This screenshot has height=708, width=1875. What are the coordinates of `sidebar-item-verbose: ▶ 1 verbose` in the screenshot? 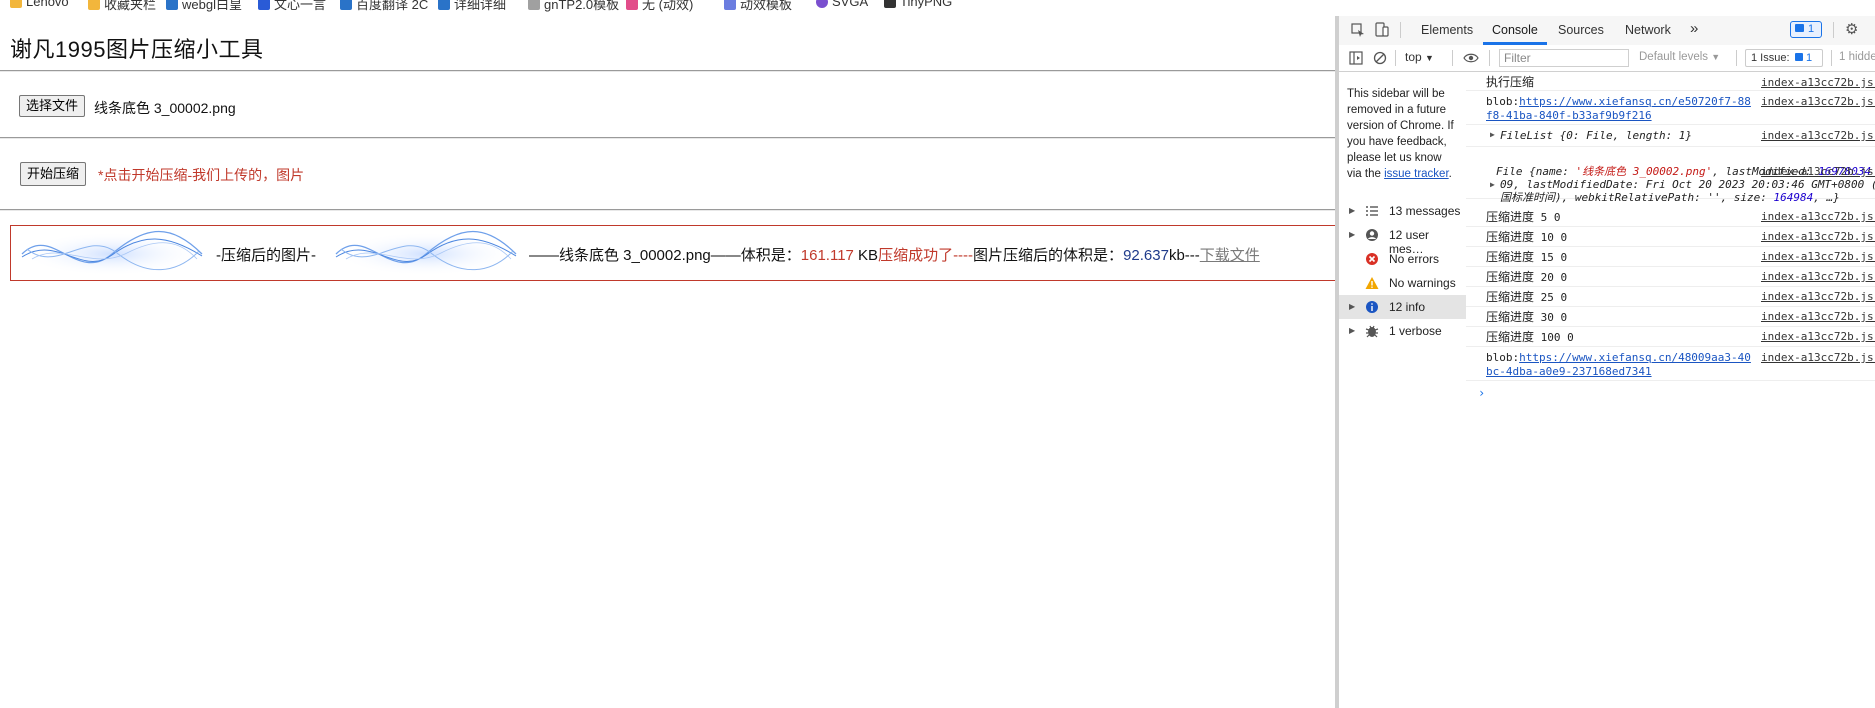 It's located at (1402, 331).